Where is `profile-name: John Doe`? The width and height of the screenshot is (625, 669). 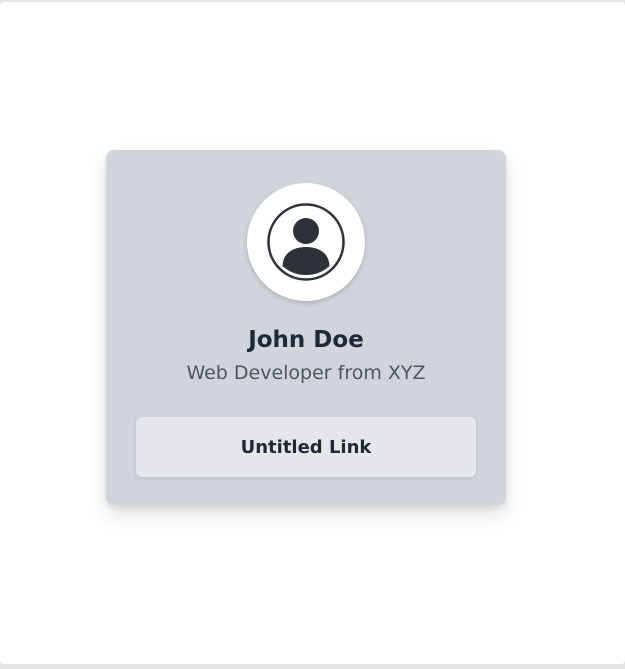 profile-name: John Doe is located at coordinates (306, 340).